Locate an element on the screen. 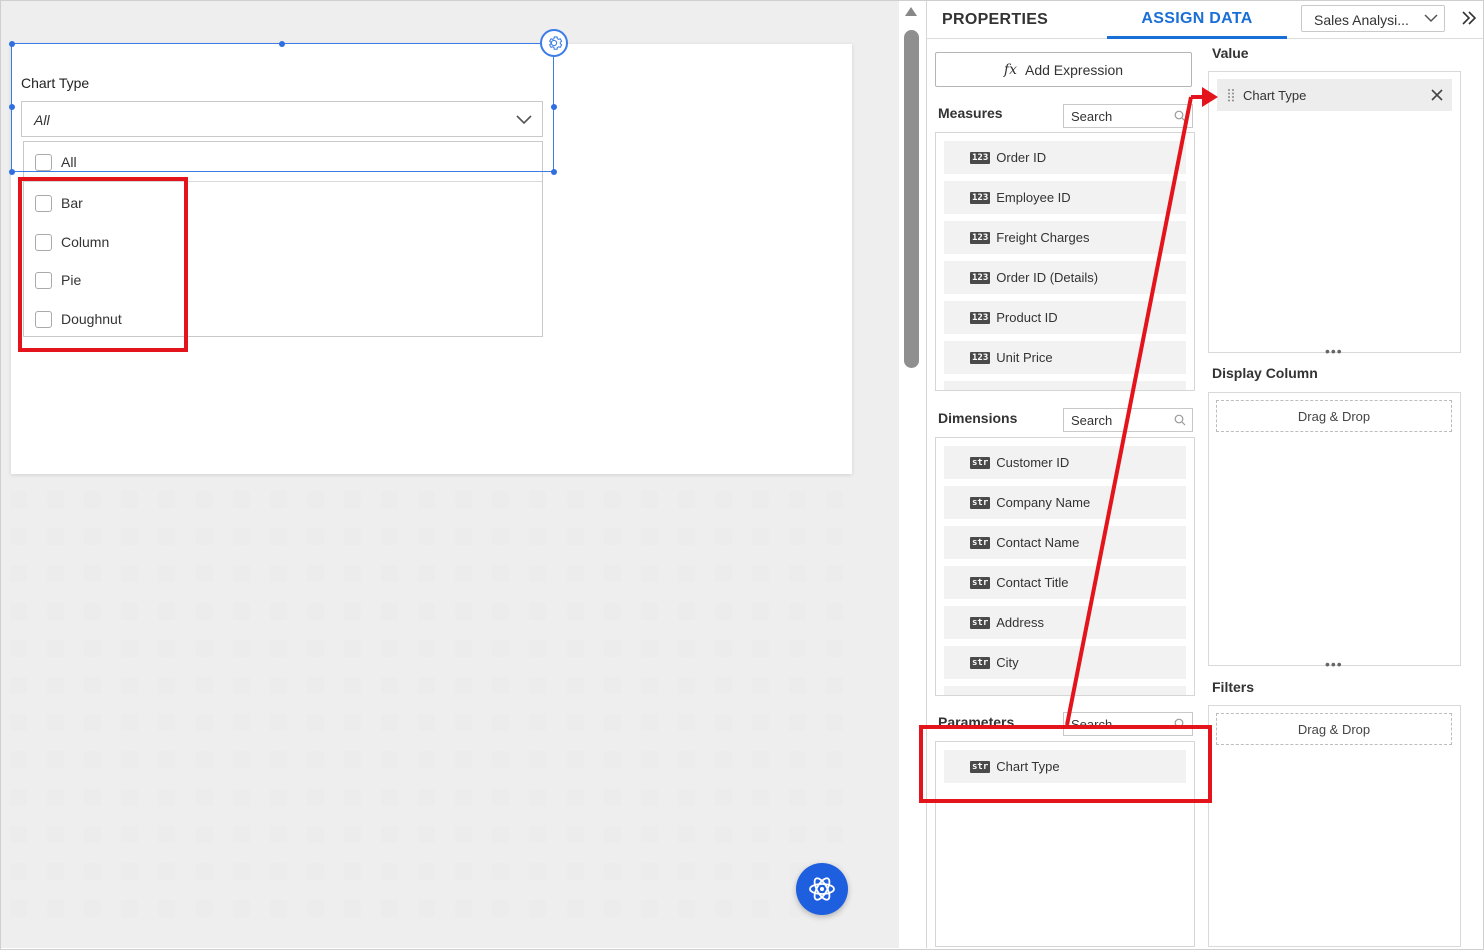 This screenshot has height=950, width=1484. widget-settings-button is located at coordinates (554, 43).